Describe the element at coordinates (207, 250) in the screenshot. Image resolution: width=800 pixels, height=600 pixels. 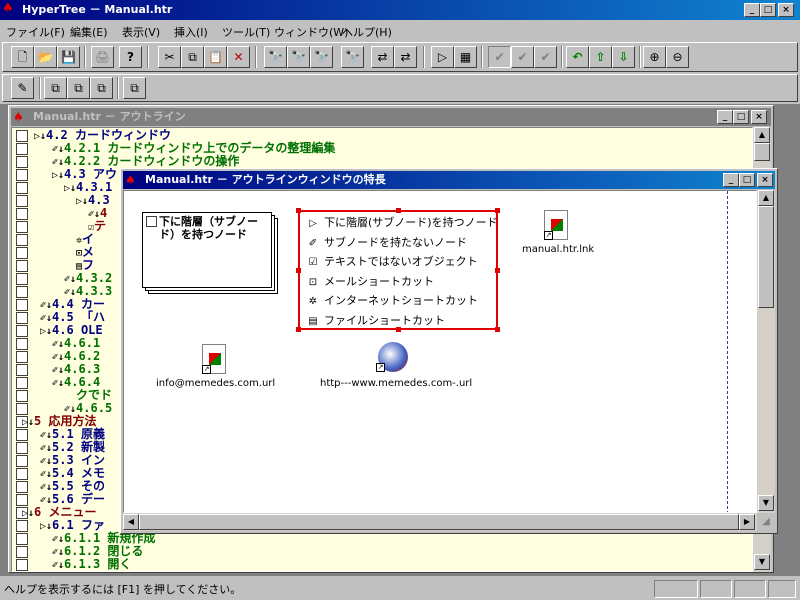
I see `card-note: 下に階層（サブノード）を持つノード` at that location.